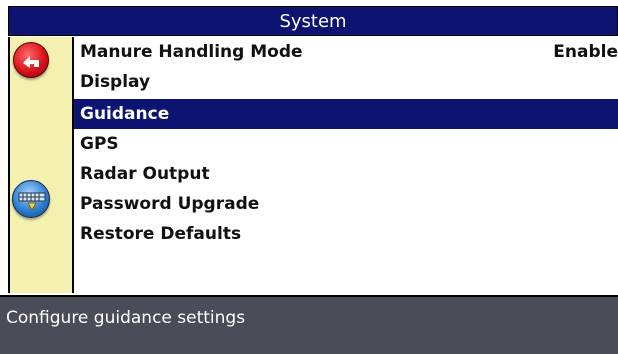 The width and height of the screenshot is (618, 354). What do you see at coordinates (99, 144) in the screenshot?
I see `menu-item-label: GPS` at bounding box center [99, 144].